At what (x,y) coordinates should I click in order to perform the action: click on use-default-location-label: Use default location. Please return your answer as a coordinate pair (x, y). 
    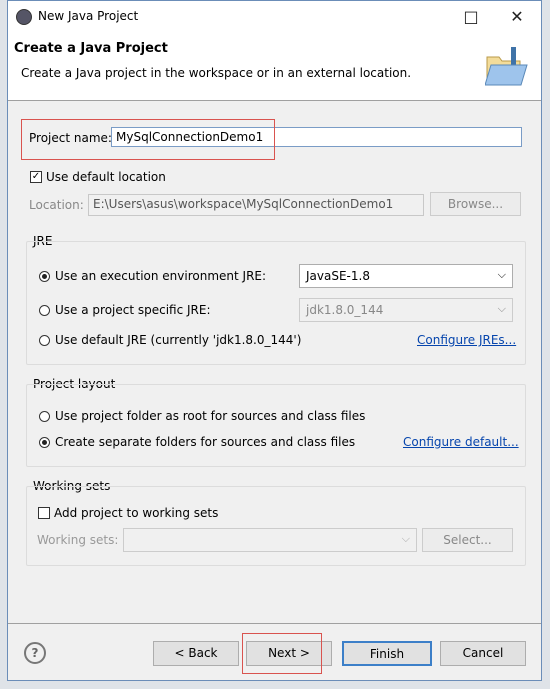
    Looking at the image, I should click on (106, 177).